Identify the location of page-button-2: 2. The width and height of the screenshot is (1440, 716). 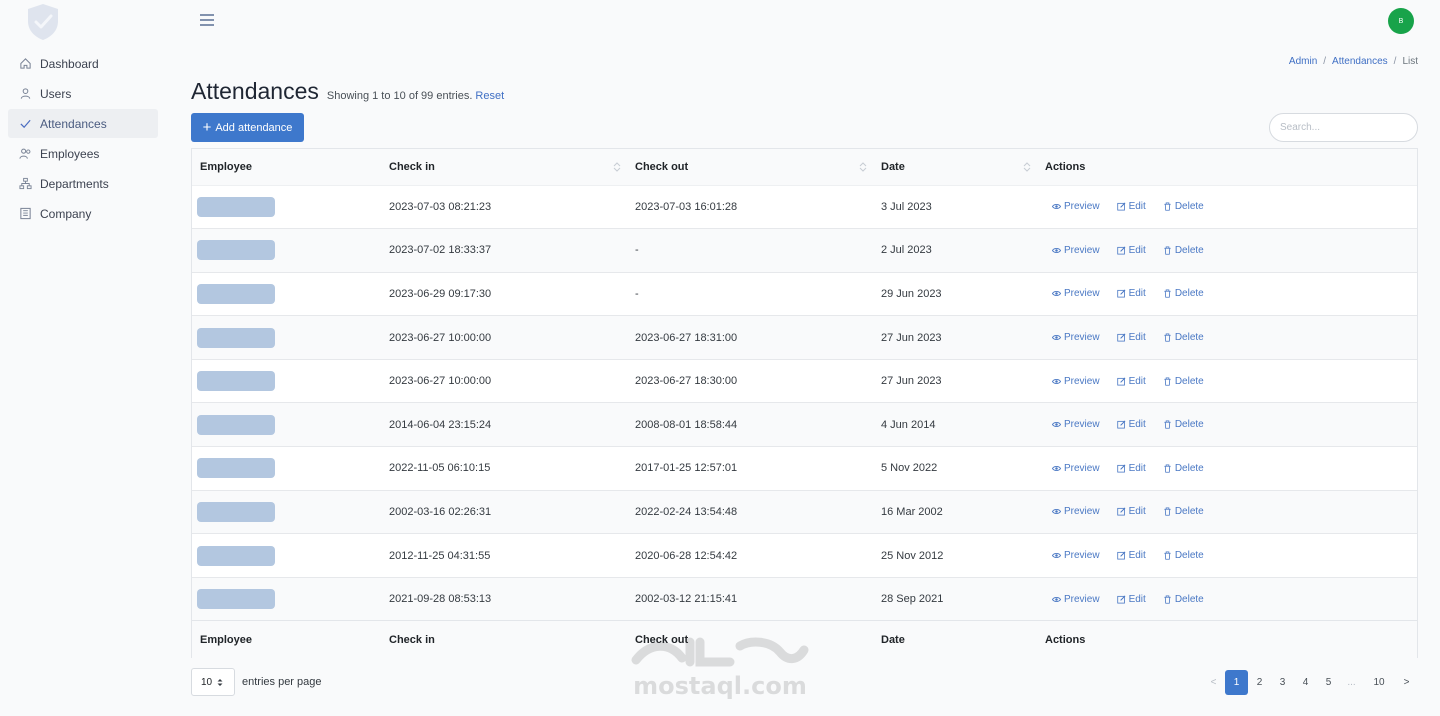
(1259, 682).